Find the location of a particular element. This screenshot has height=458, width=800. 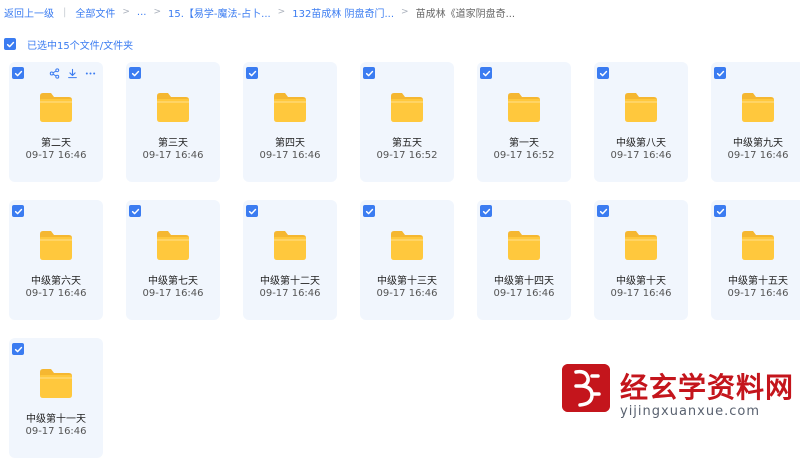

share-icon is located at coordinates (54, 73).